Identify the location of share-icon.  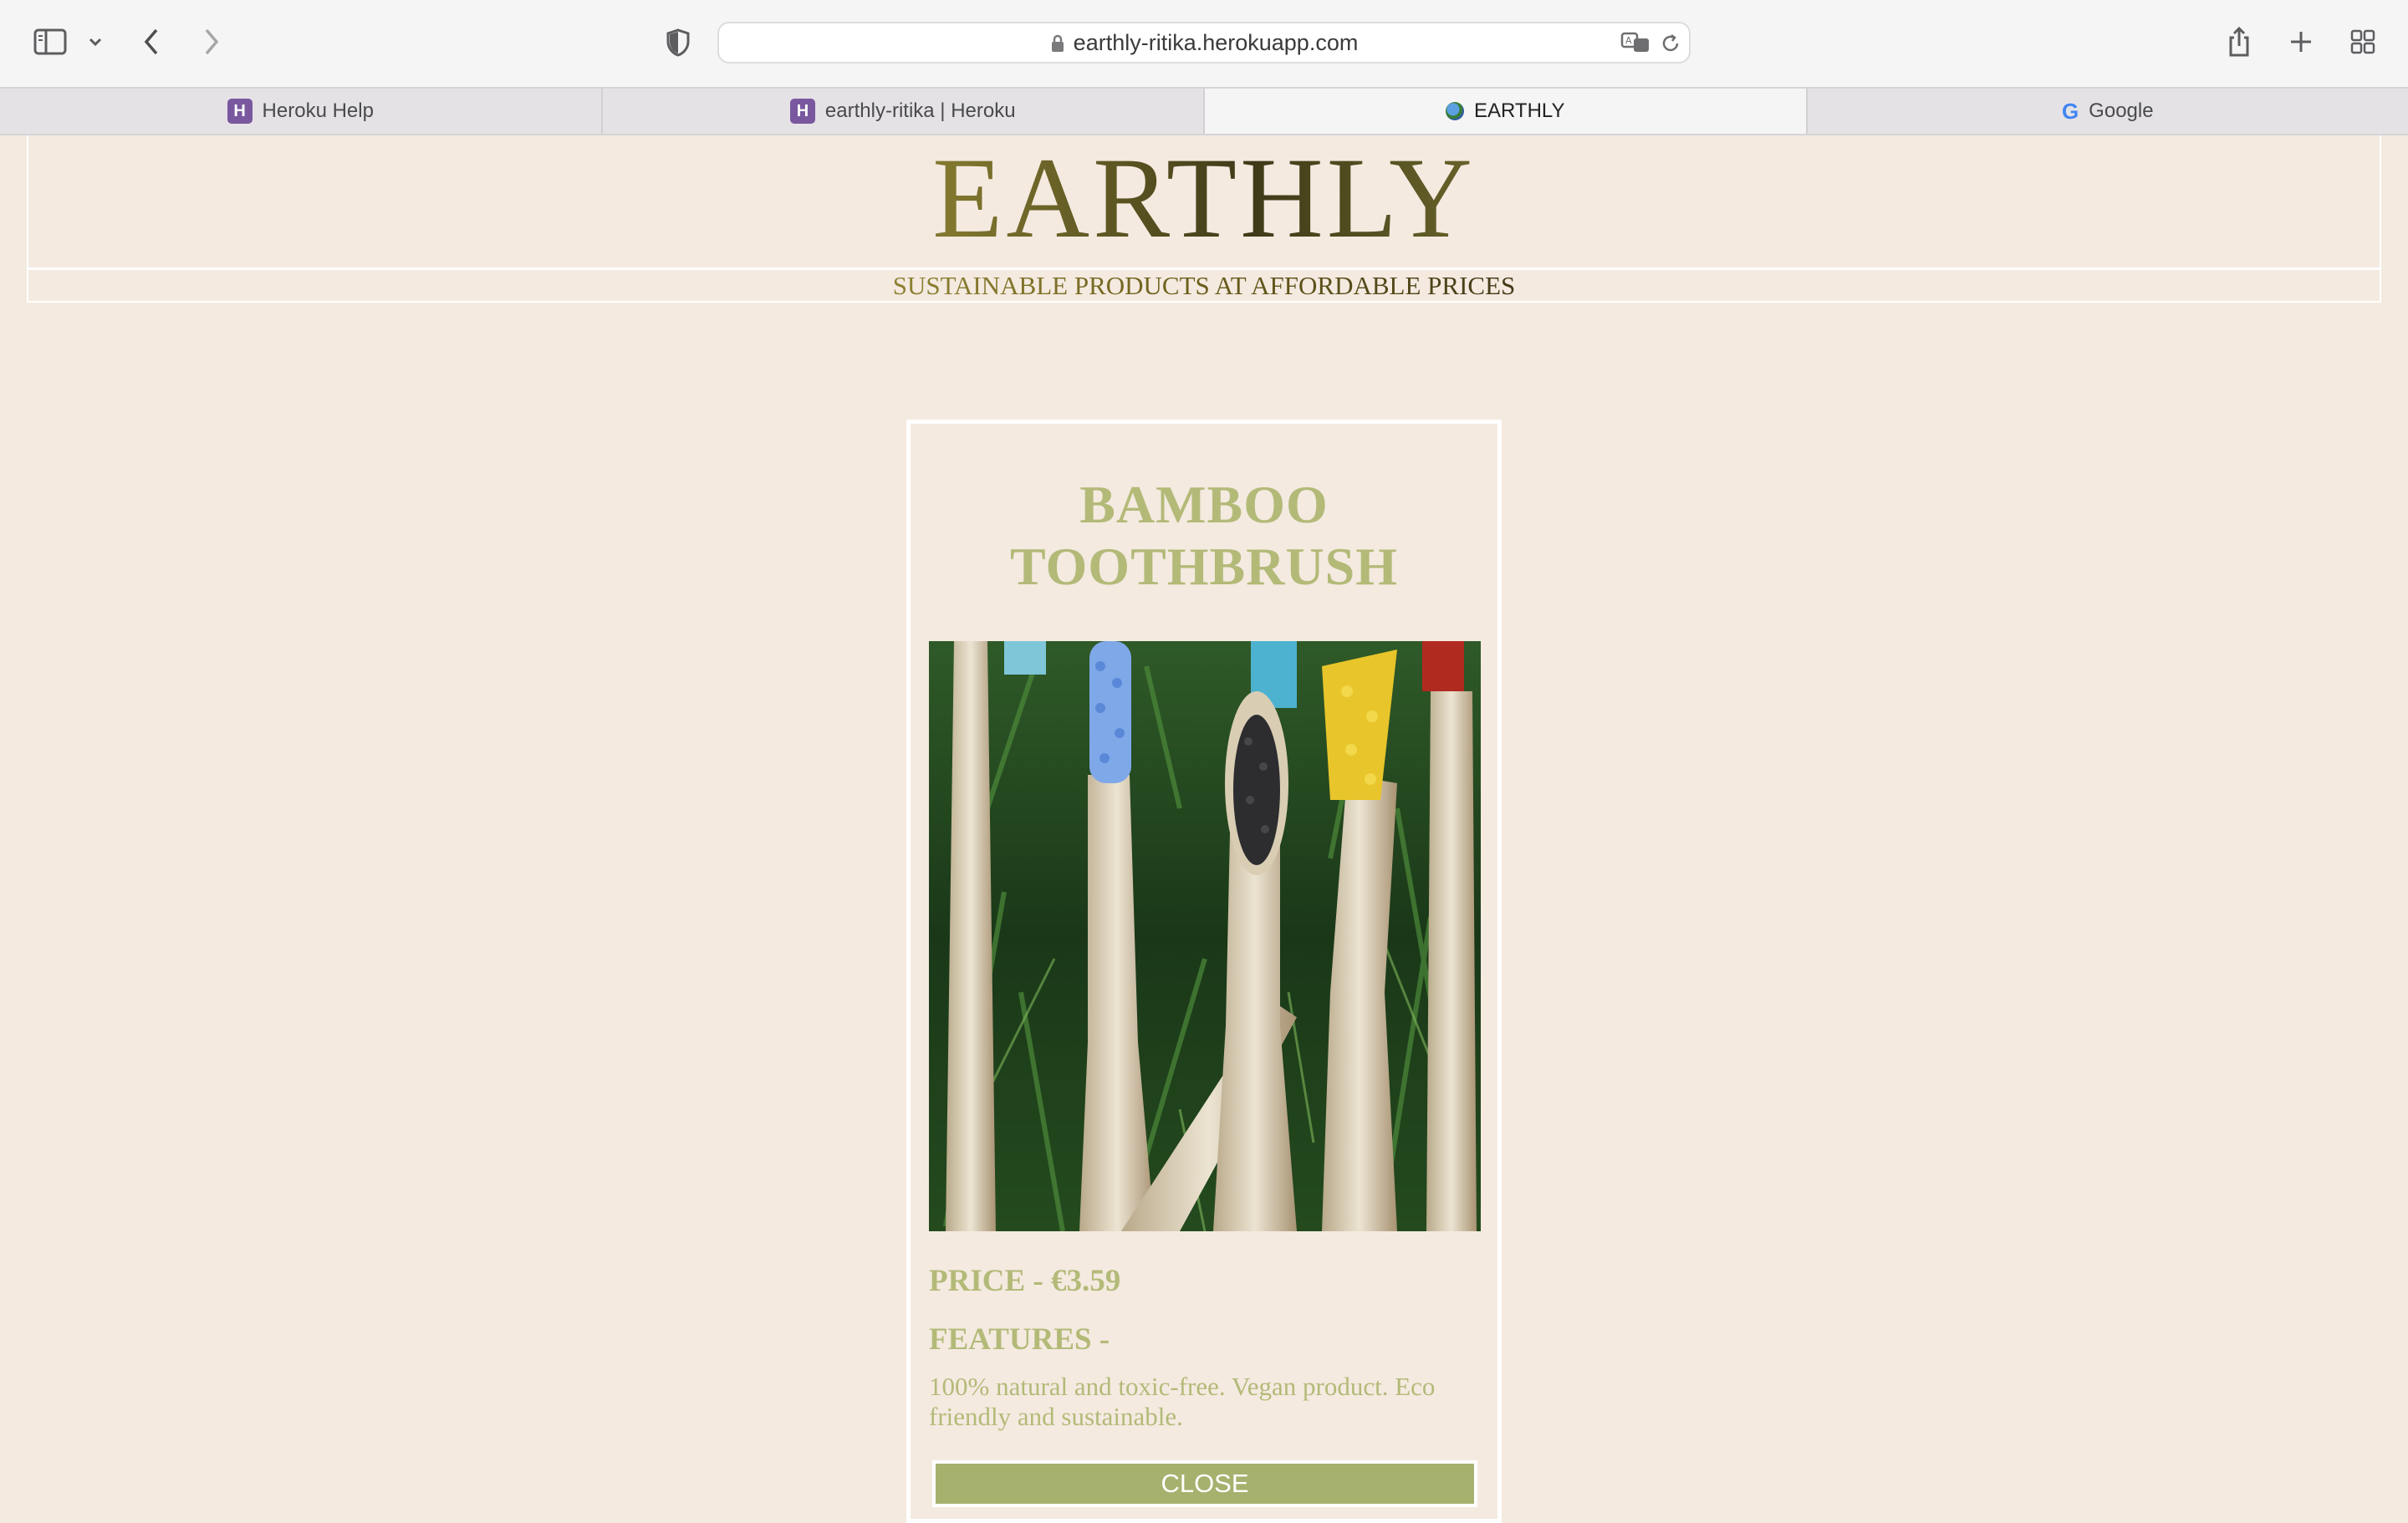
(2239, 41).